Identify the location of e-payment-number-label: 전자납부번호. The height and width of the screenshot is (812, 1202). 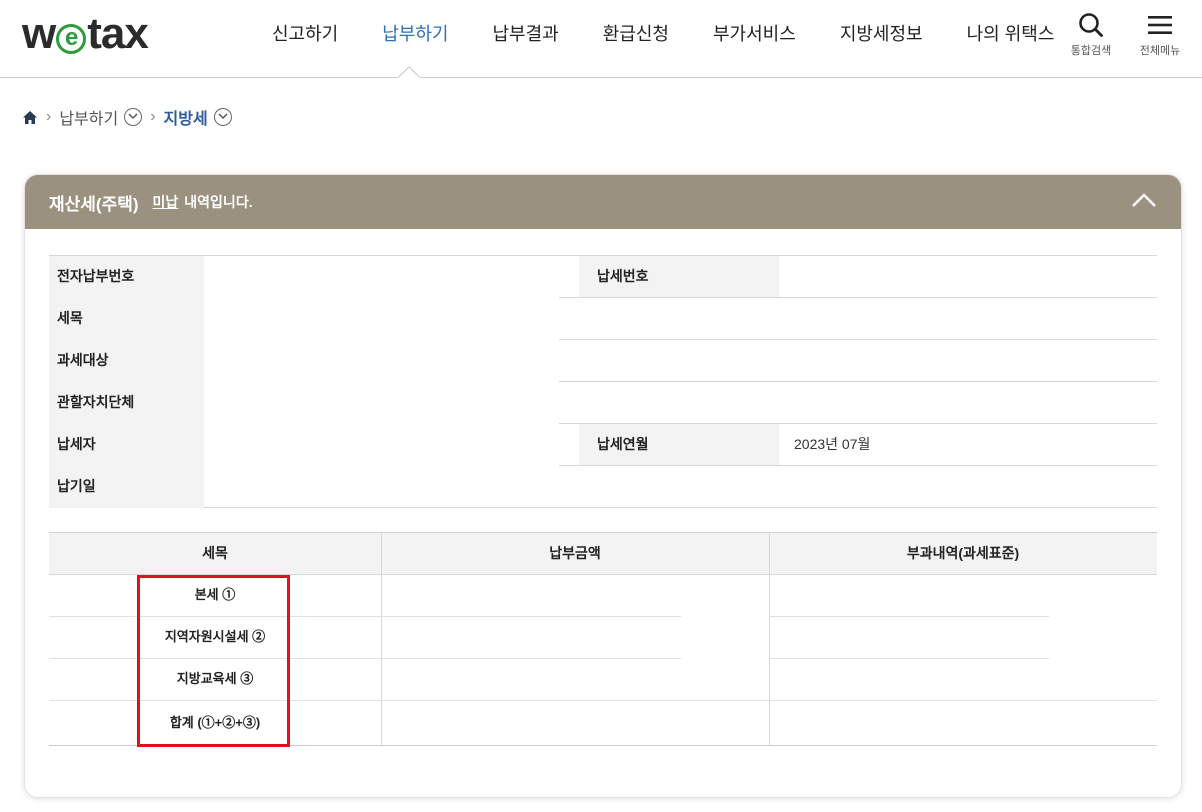
(126, 277).